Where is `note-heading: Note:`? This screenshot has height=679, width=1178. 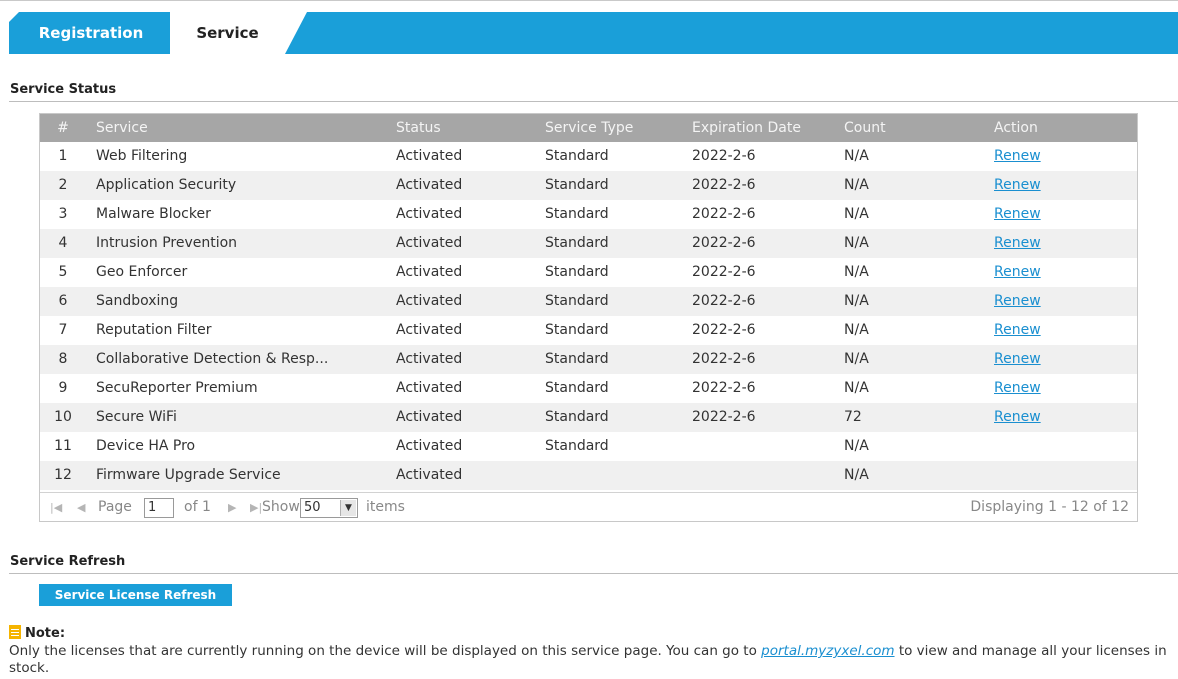
note-heading: Note: is located at coordinates (37, 633).